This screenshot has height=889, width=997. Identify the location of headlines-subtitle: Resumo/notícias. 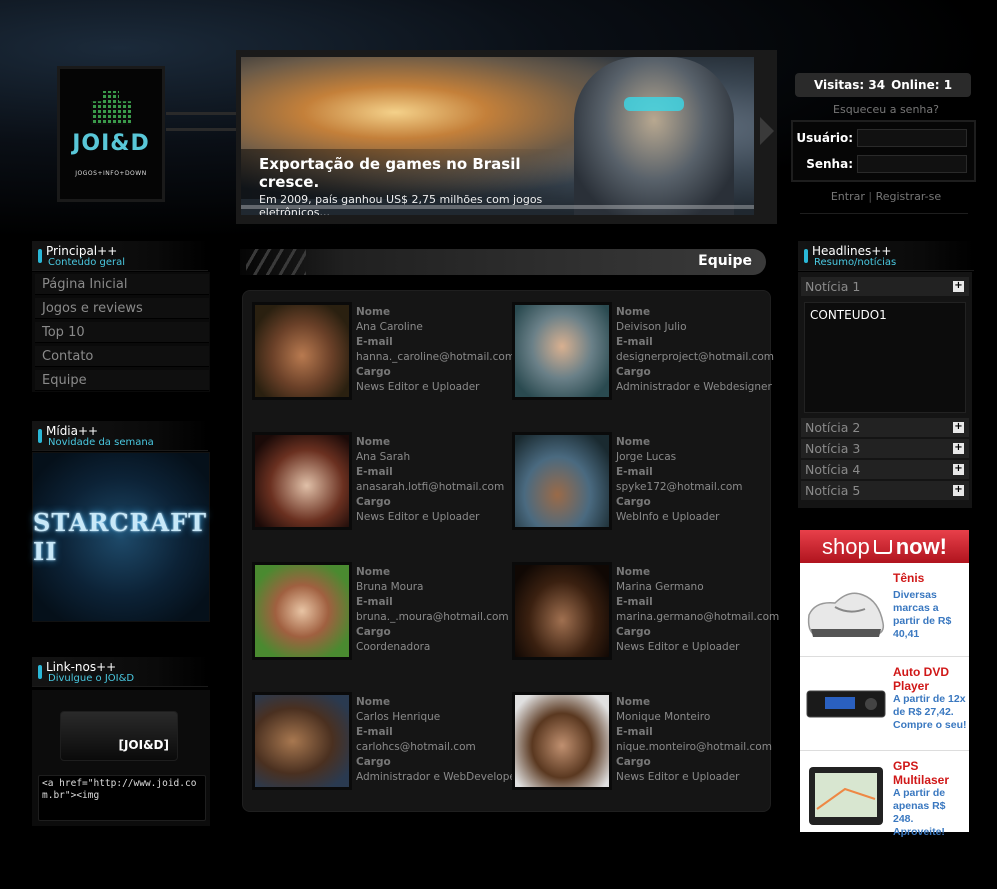
(855, 262).